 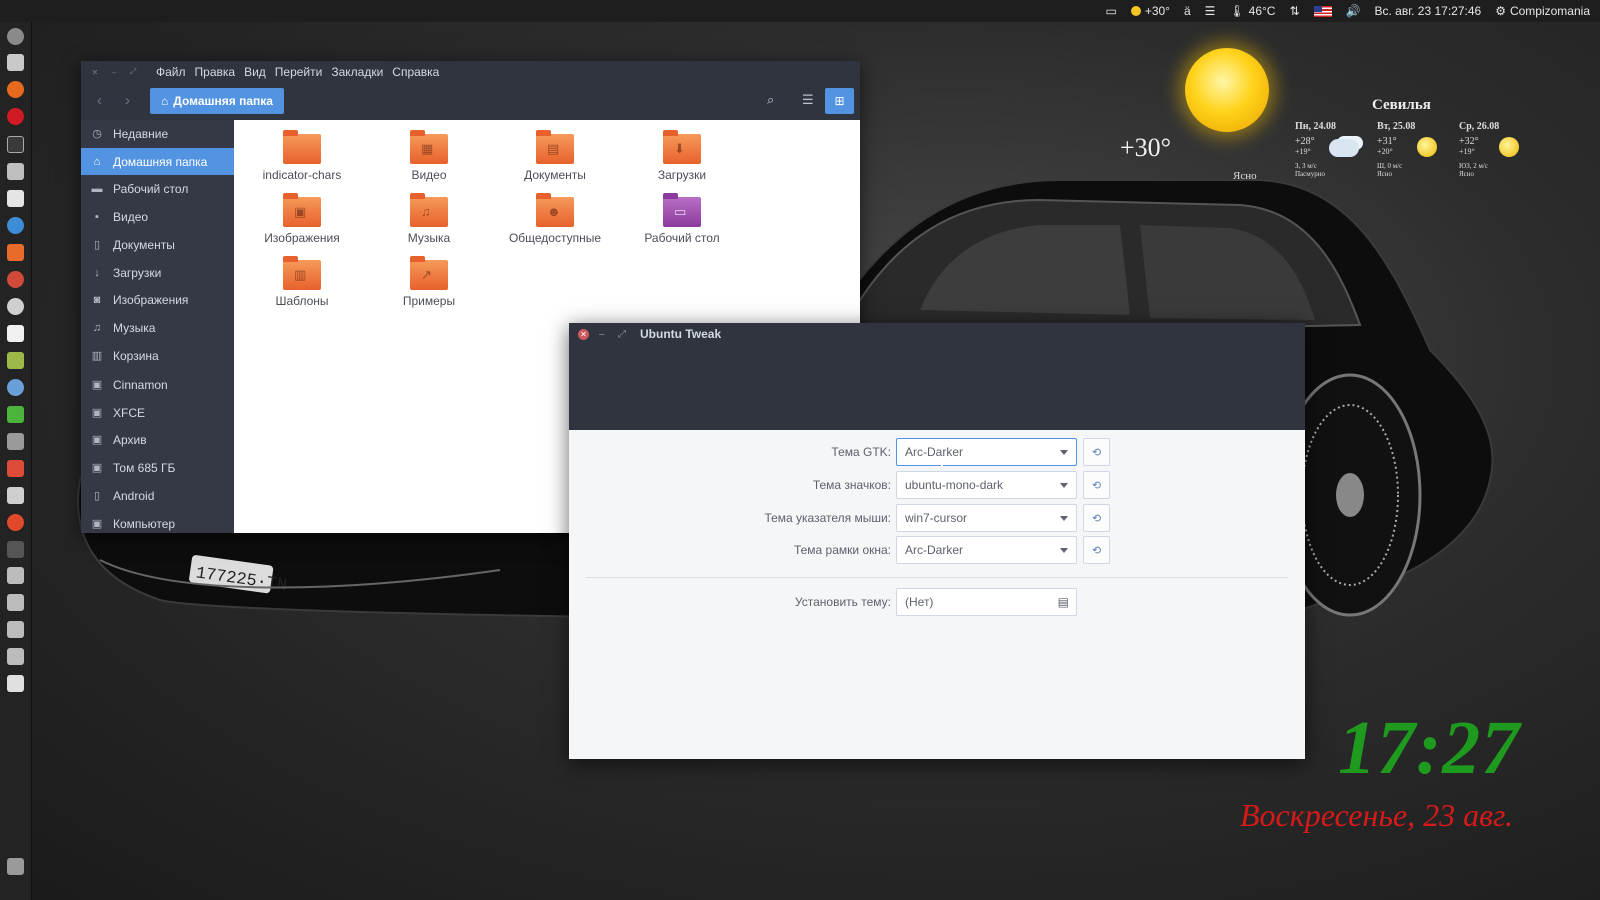 I want to click on sidebar-item-recent: ◷ Недавние, so click(x=157, y=133).